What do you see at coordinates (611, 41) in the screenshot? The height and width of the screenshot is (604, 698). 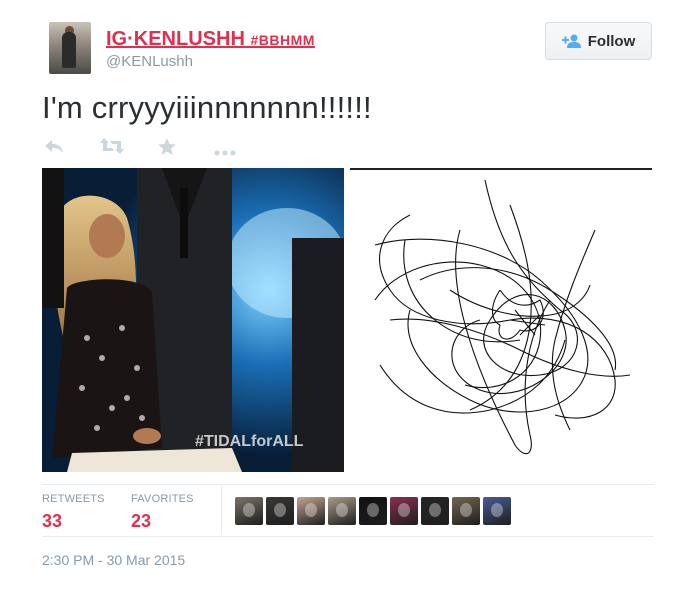 I see `follow-button-label: Follow` at bounding box center [611, 41].